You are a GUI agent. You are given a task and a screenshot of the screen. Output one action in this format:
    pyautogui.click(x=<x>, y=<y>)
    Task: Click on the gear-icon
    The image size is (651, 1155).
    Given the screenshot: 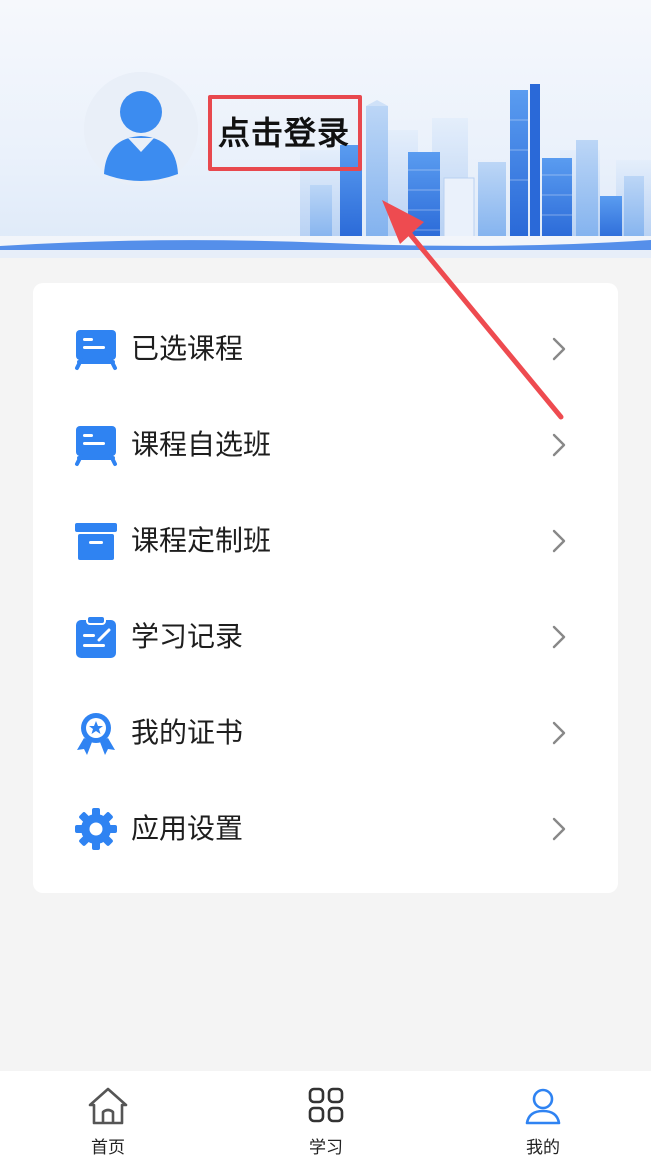 What is the action you would take?
    pyautogui.click(x=96, y=829)
    